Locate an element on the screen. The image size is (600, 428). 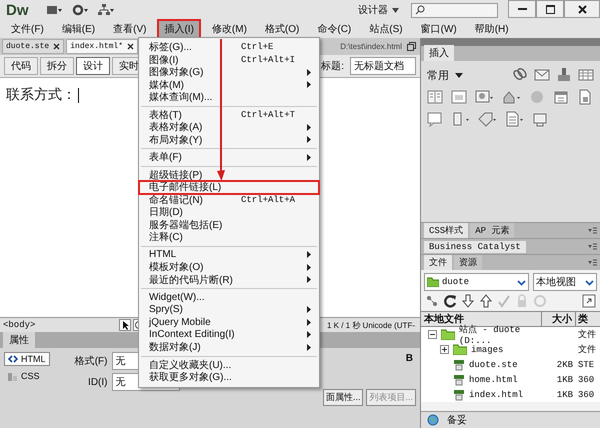
file-type: STE is located at coordinates (586, 365).